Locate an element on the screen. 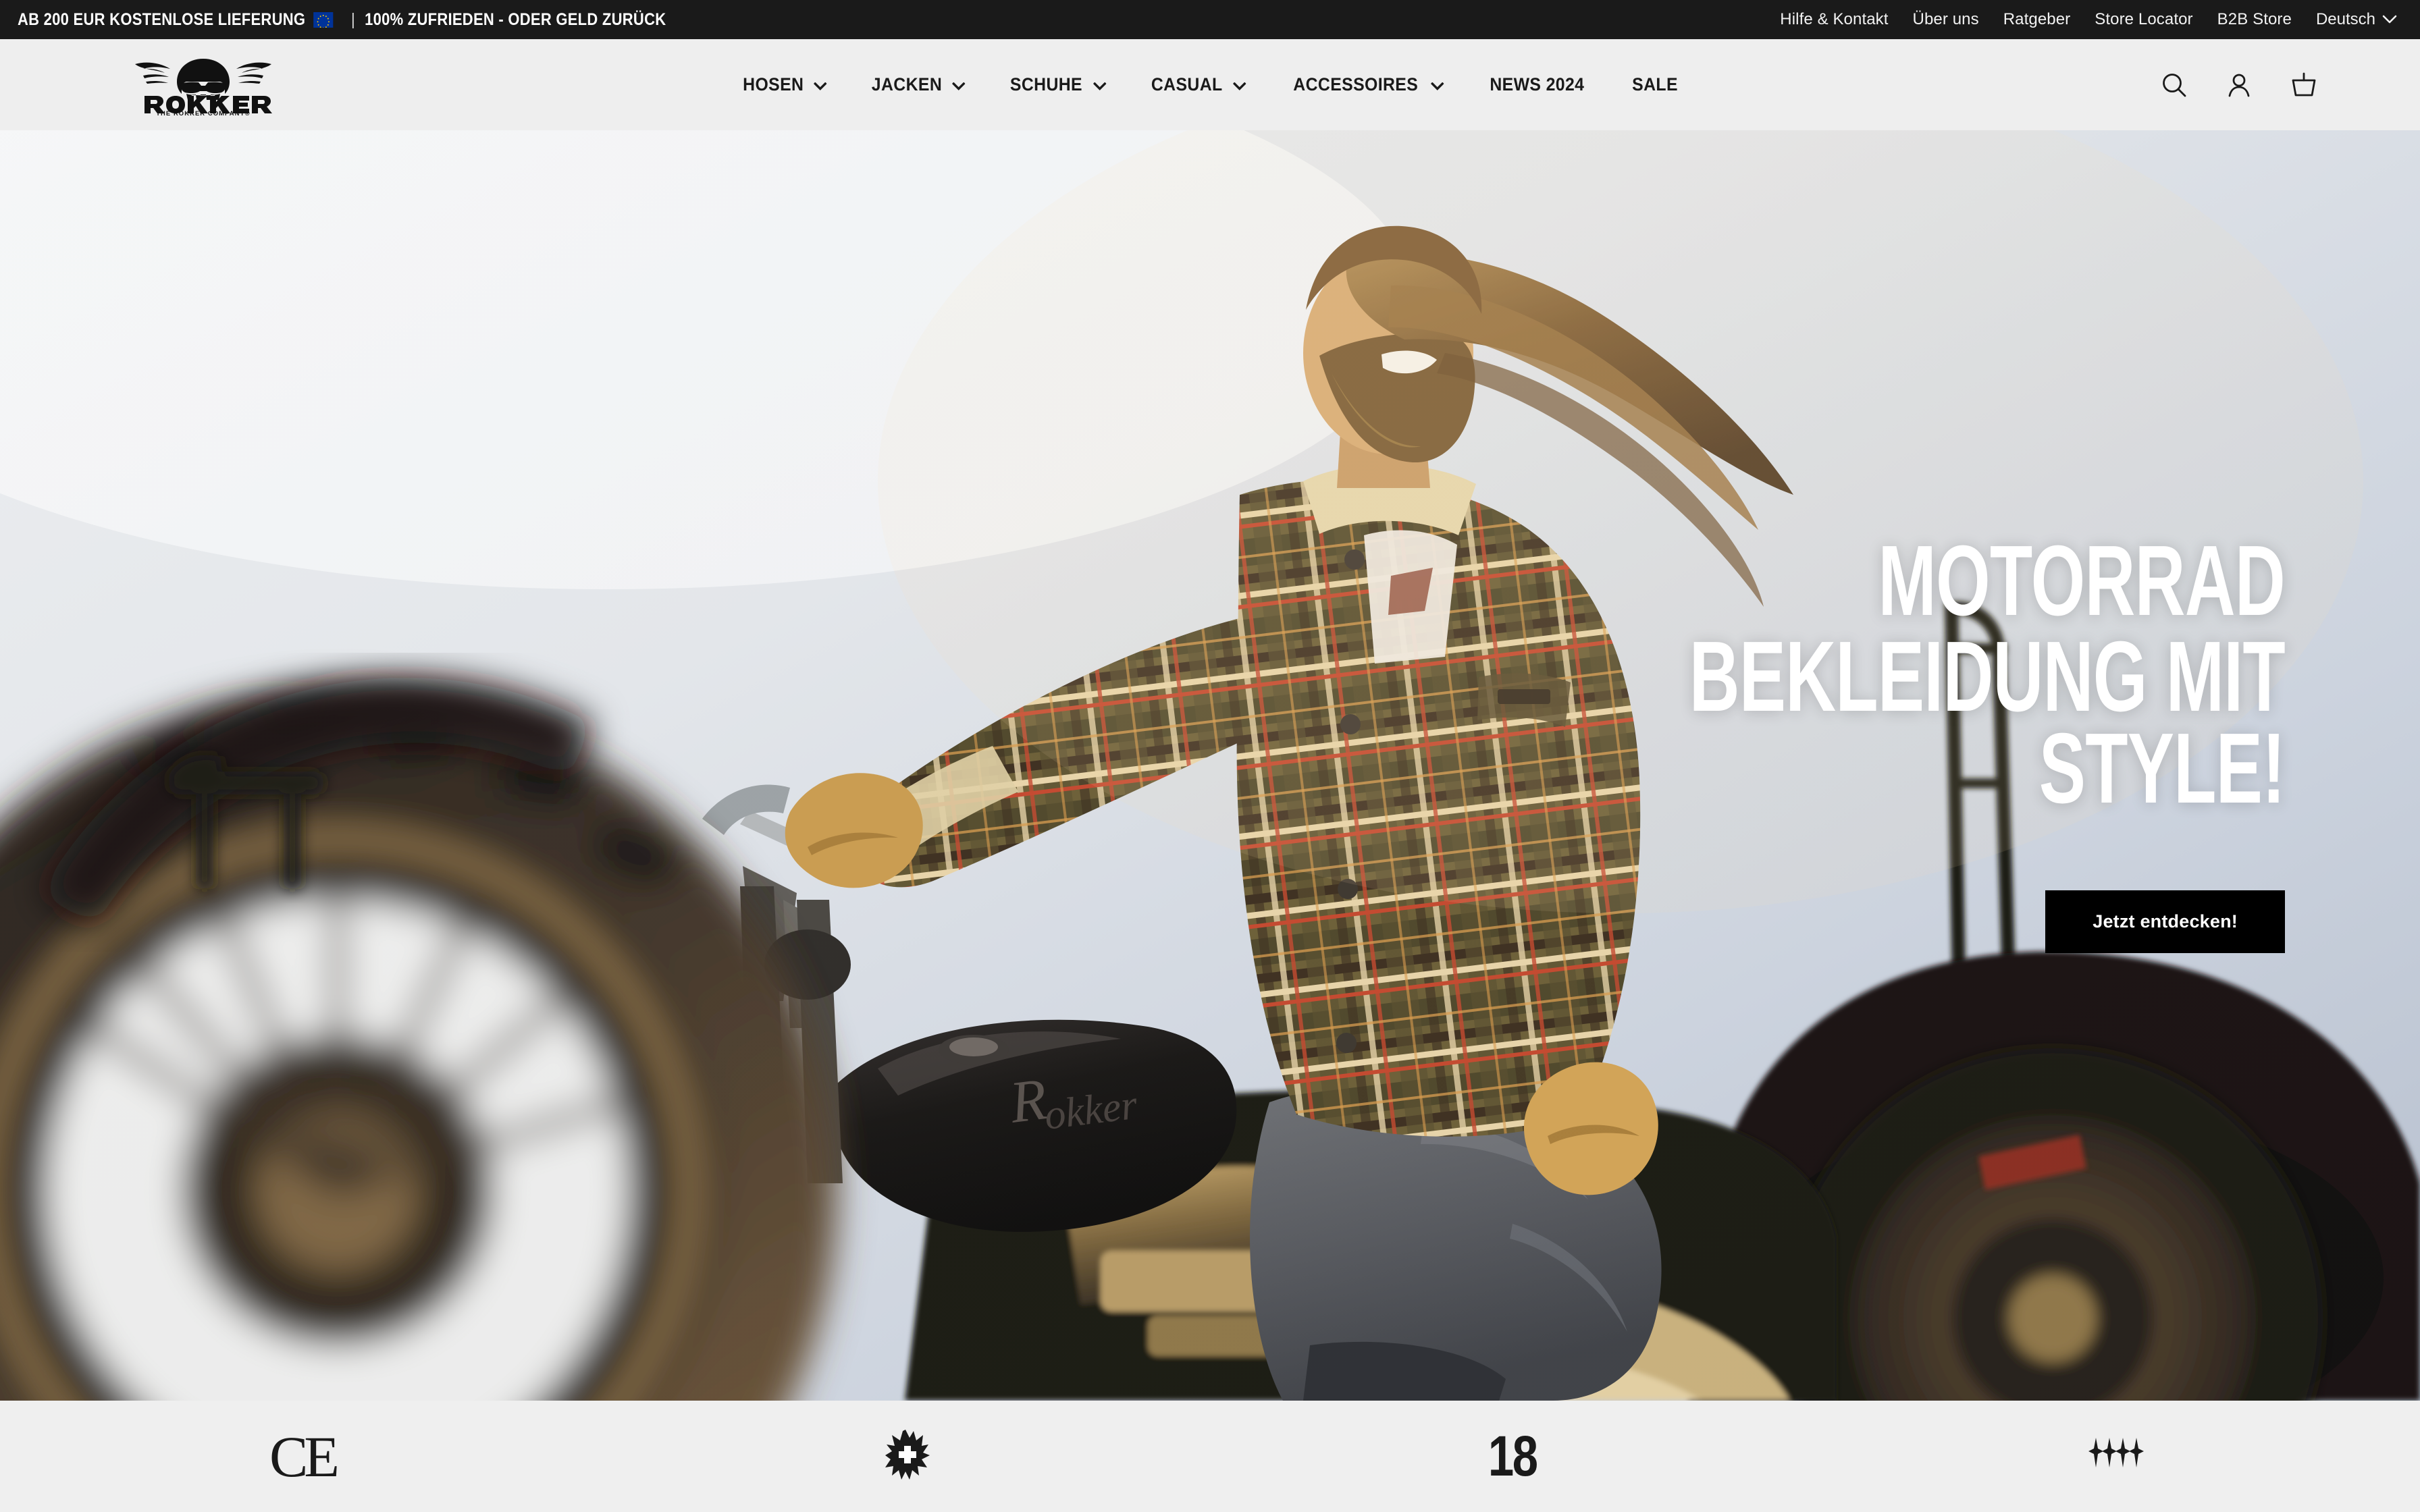  utility-link-b2b-store: B2B Store is located at coordinates (2254, 19).